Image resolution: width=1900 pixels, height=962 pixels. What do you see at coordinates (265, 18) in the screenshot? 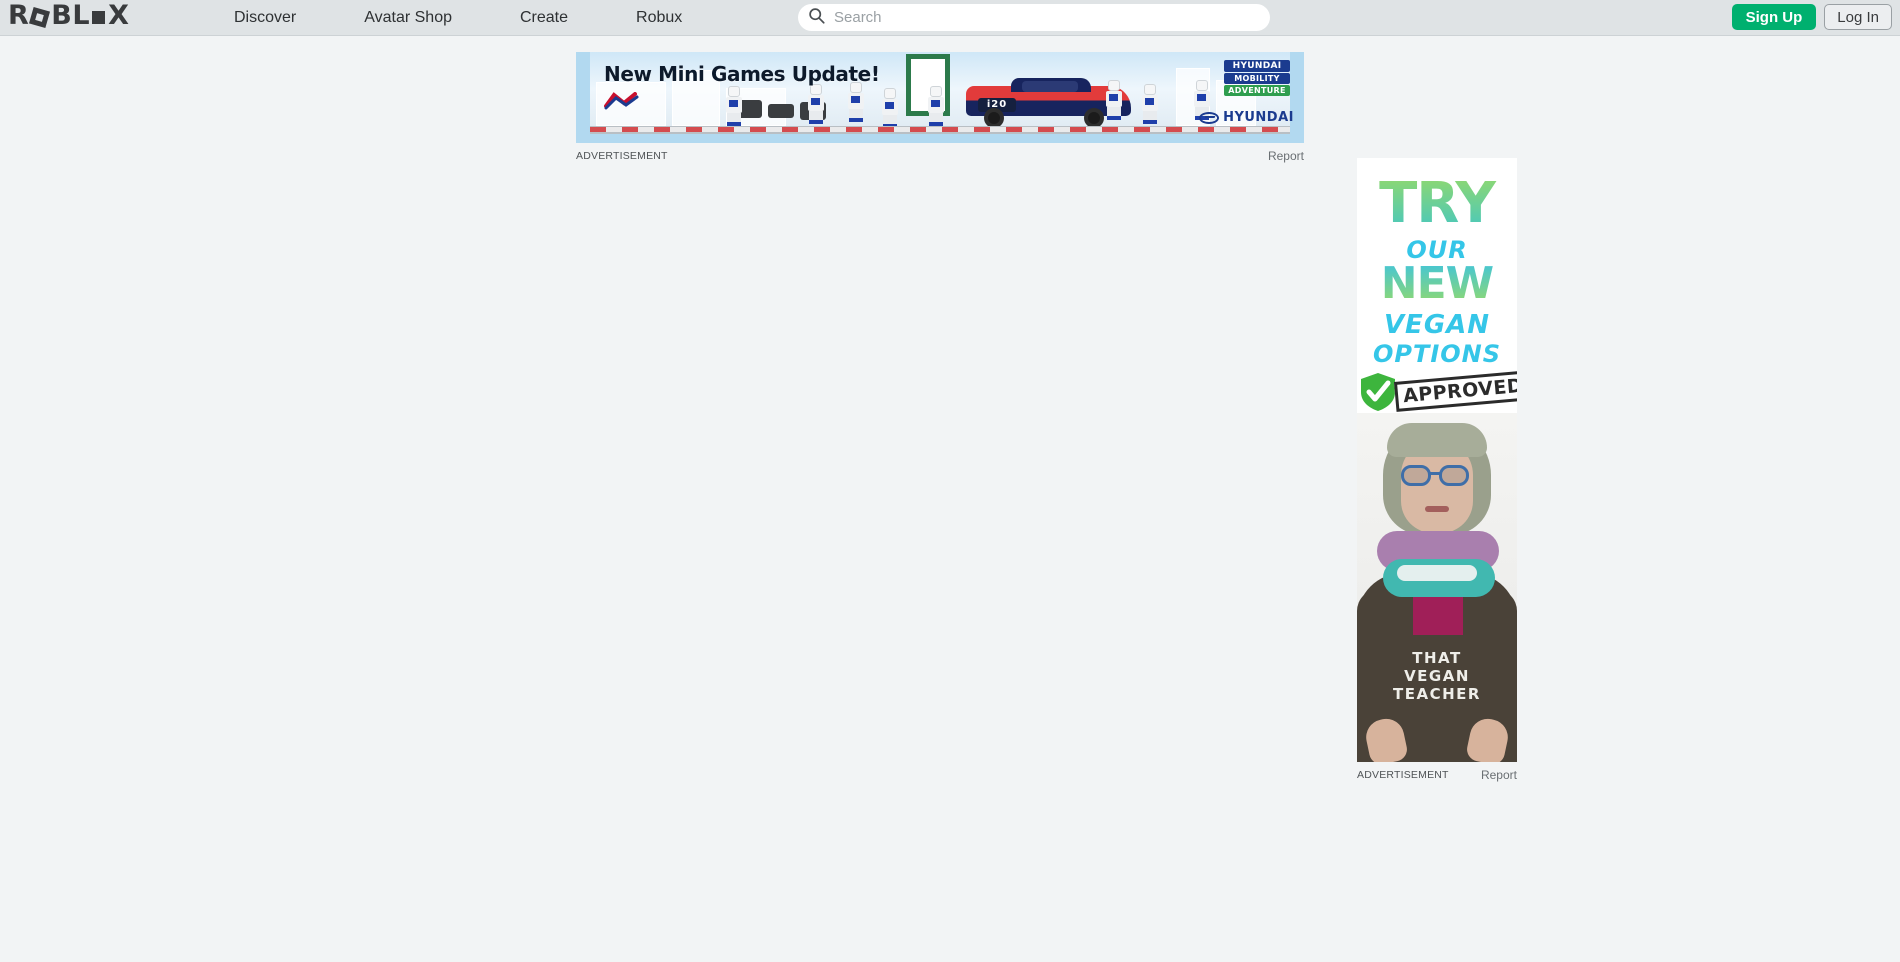
I see `nav-item-discover: Discover` at bounding box center [265, 18].